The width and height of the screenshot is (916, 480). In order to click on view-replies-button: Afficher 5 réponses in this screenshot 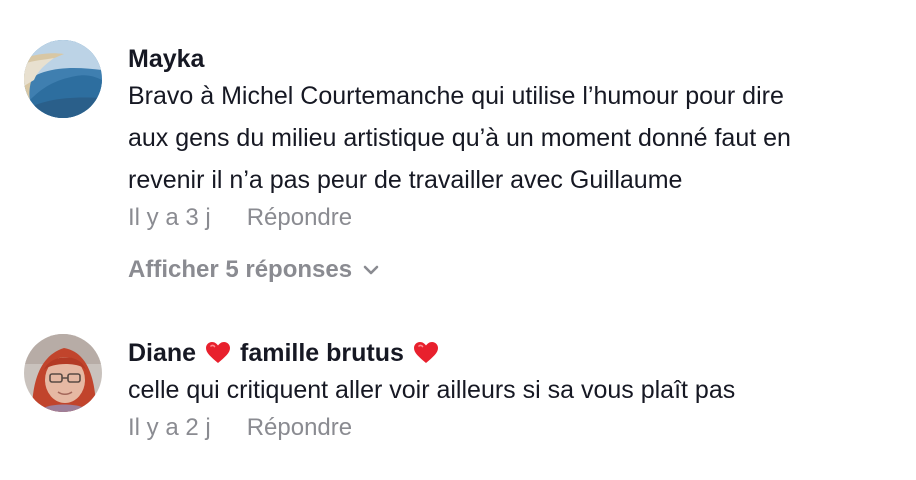, I will do `click(254, 270)`.